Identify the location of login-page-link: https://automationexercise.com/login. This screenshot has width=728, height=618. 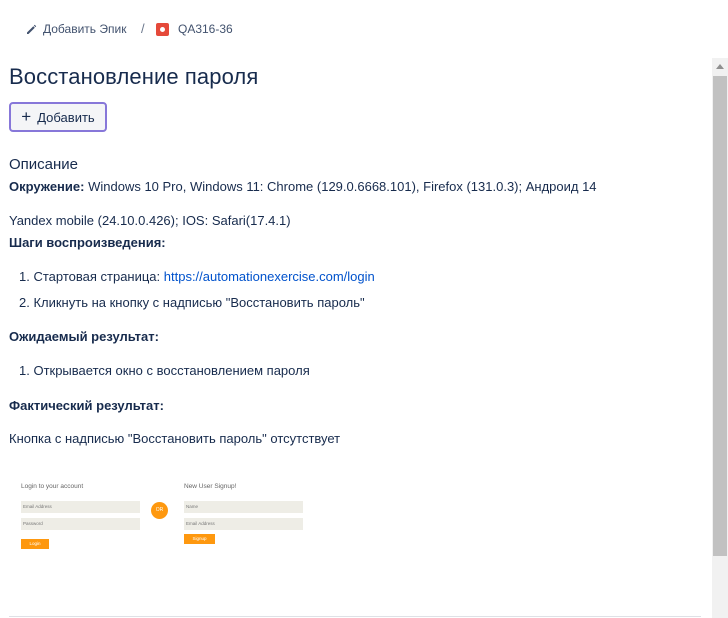
(269, 276).